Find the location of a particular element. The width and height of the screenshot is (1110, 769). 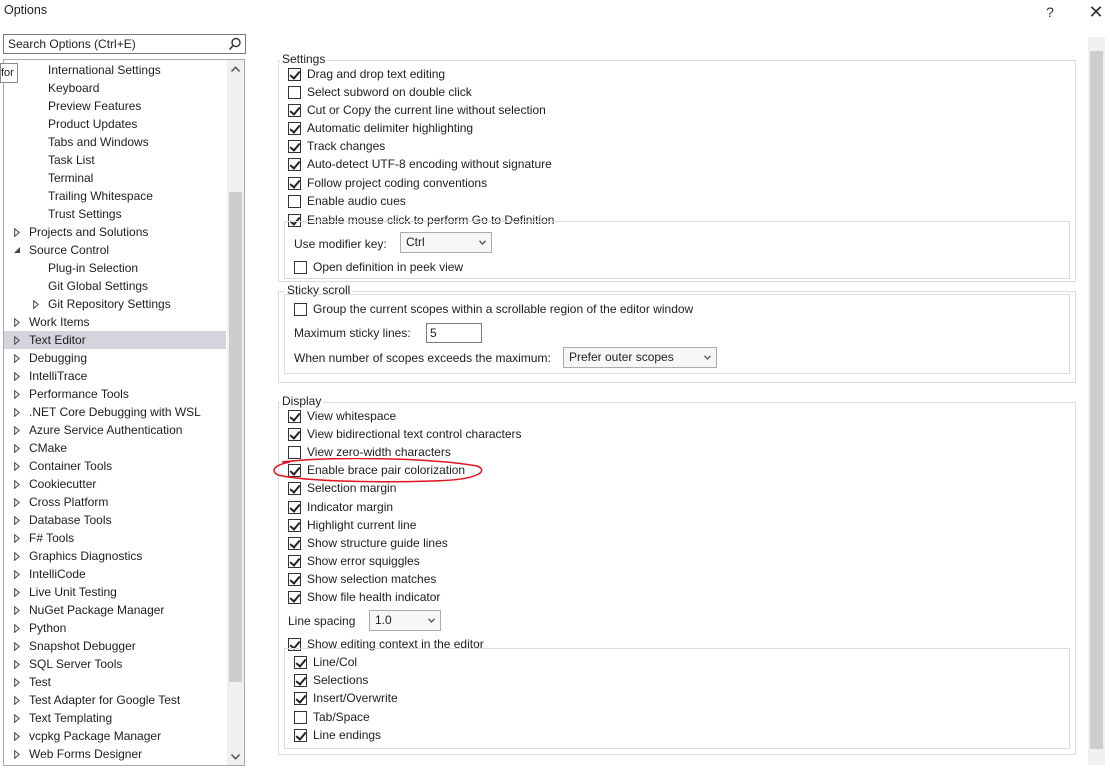

tree-item: Database Tools is located at coordinates (115, 520).